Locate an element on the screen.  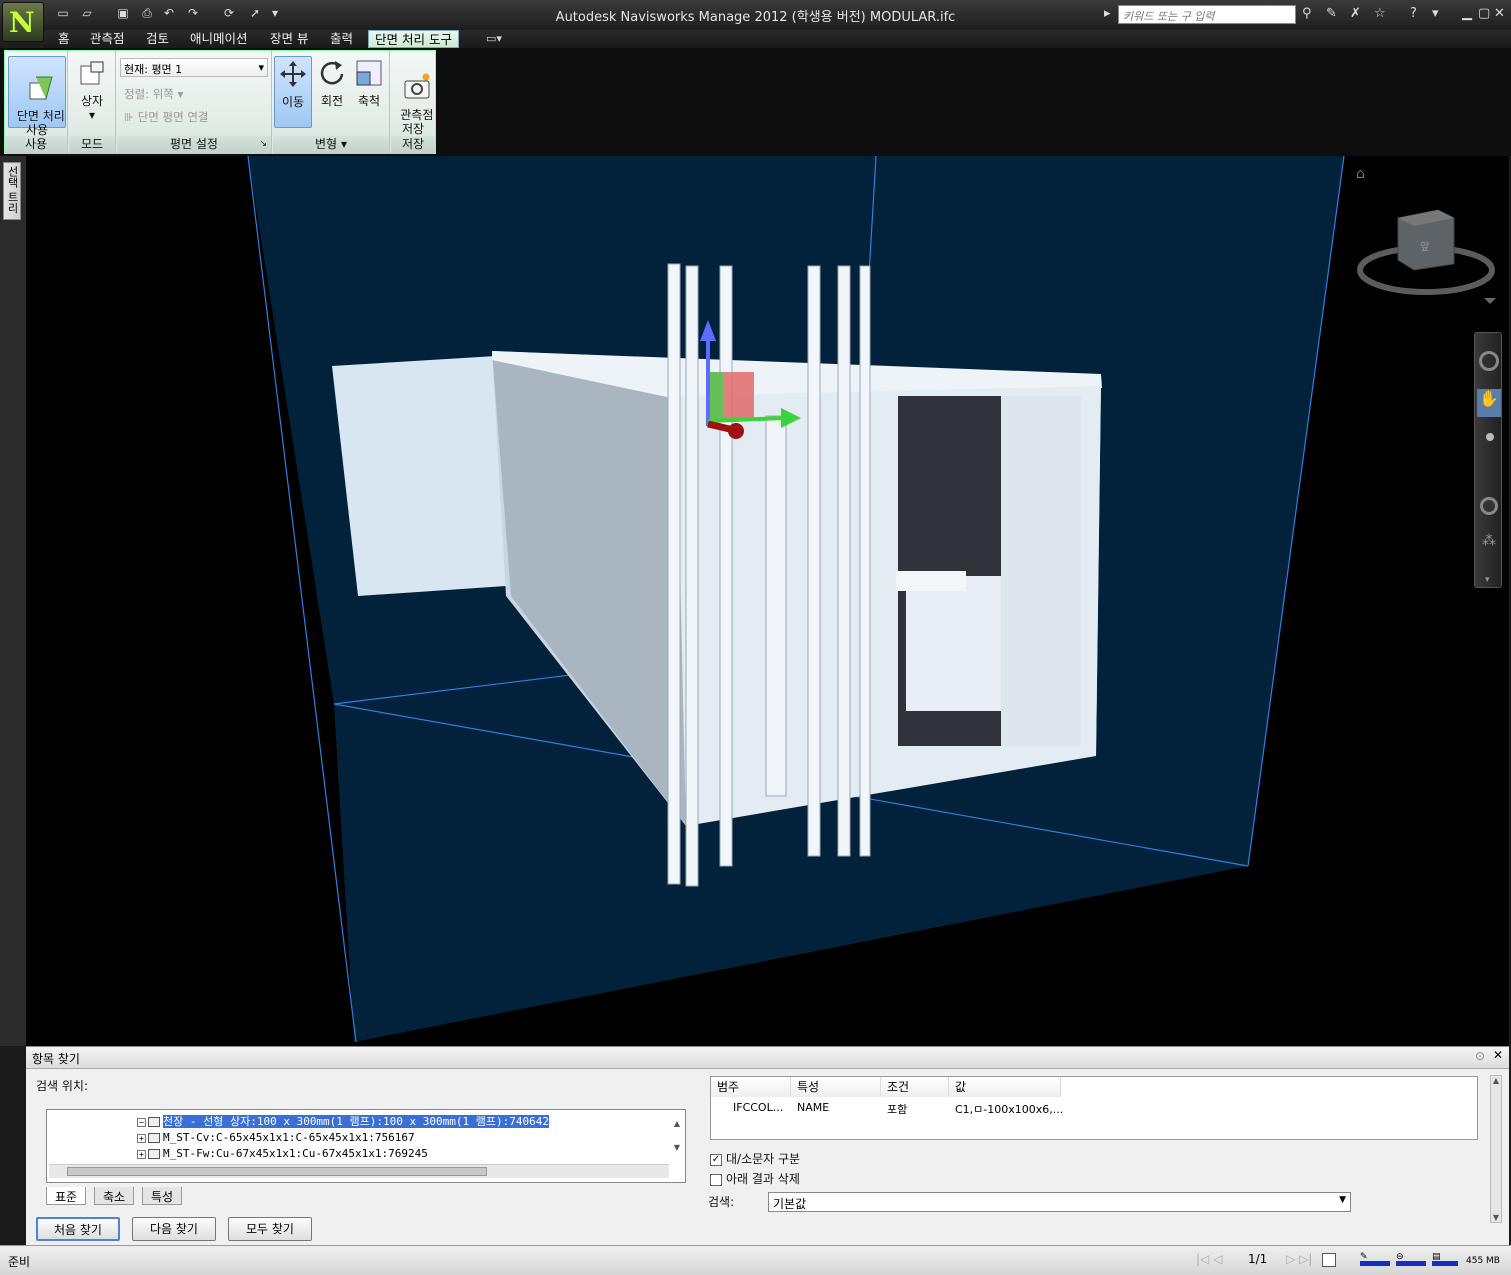
scrollbar-thumb is located at coordinates (277, 1171).